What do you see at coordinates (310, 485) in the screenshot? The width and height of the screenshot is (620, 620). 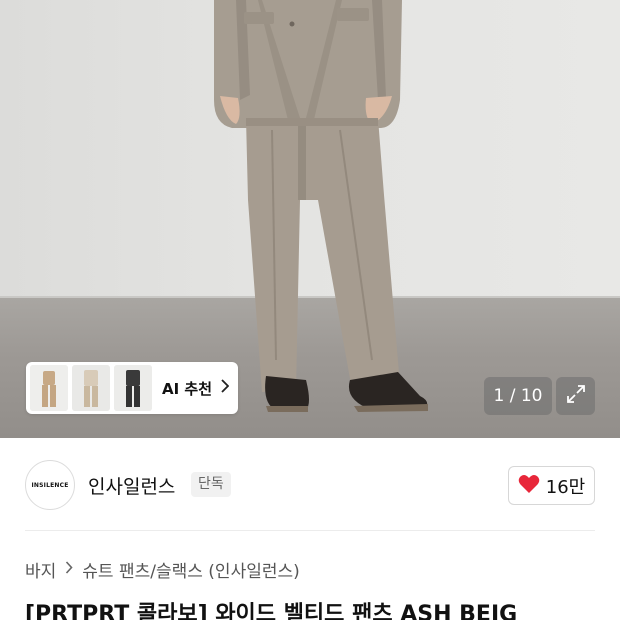 I see `brand-row: INSILENCE 인사일런스 단독 16만` at bounding box center [310, 485].